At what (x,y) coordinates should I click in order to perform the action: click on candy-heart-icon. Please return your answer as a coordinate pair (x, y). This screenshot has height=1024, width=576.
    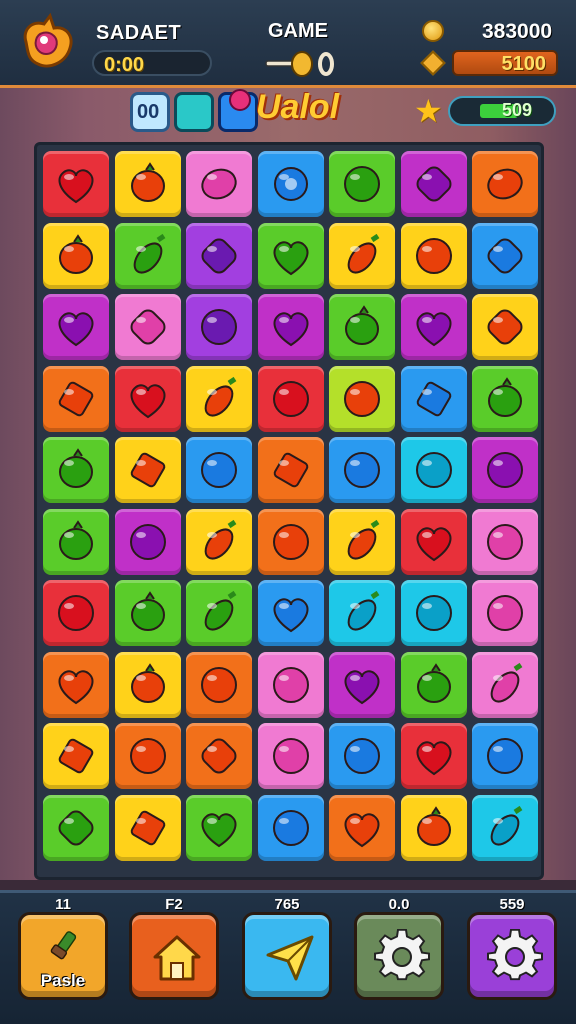
    Looking at the image, I should click on (362, 686).